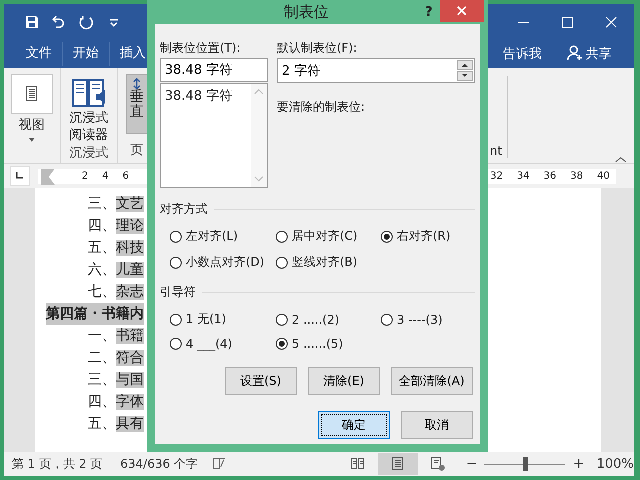 This screenshot has width=640, height=480. What do you see at coordinates (89, 153) in the screenshot?
I see `group-label: 沉浸式` at bounding box center [89, 153].